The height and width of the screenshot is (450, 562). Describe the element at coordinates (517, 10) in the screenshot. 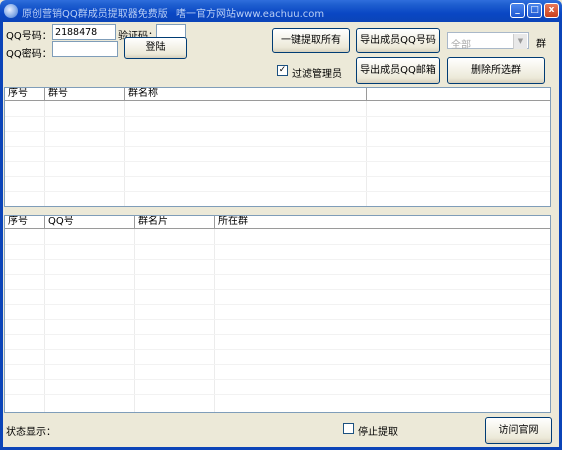

I see `minimize-button: _` at that location.